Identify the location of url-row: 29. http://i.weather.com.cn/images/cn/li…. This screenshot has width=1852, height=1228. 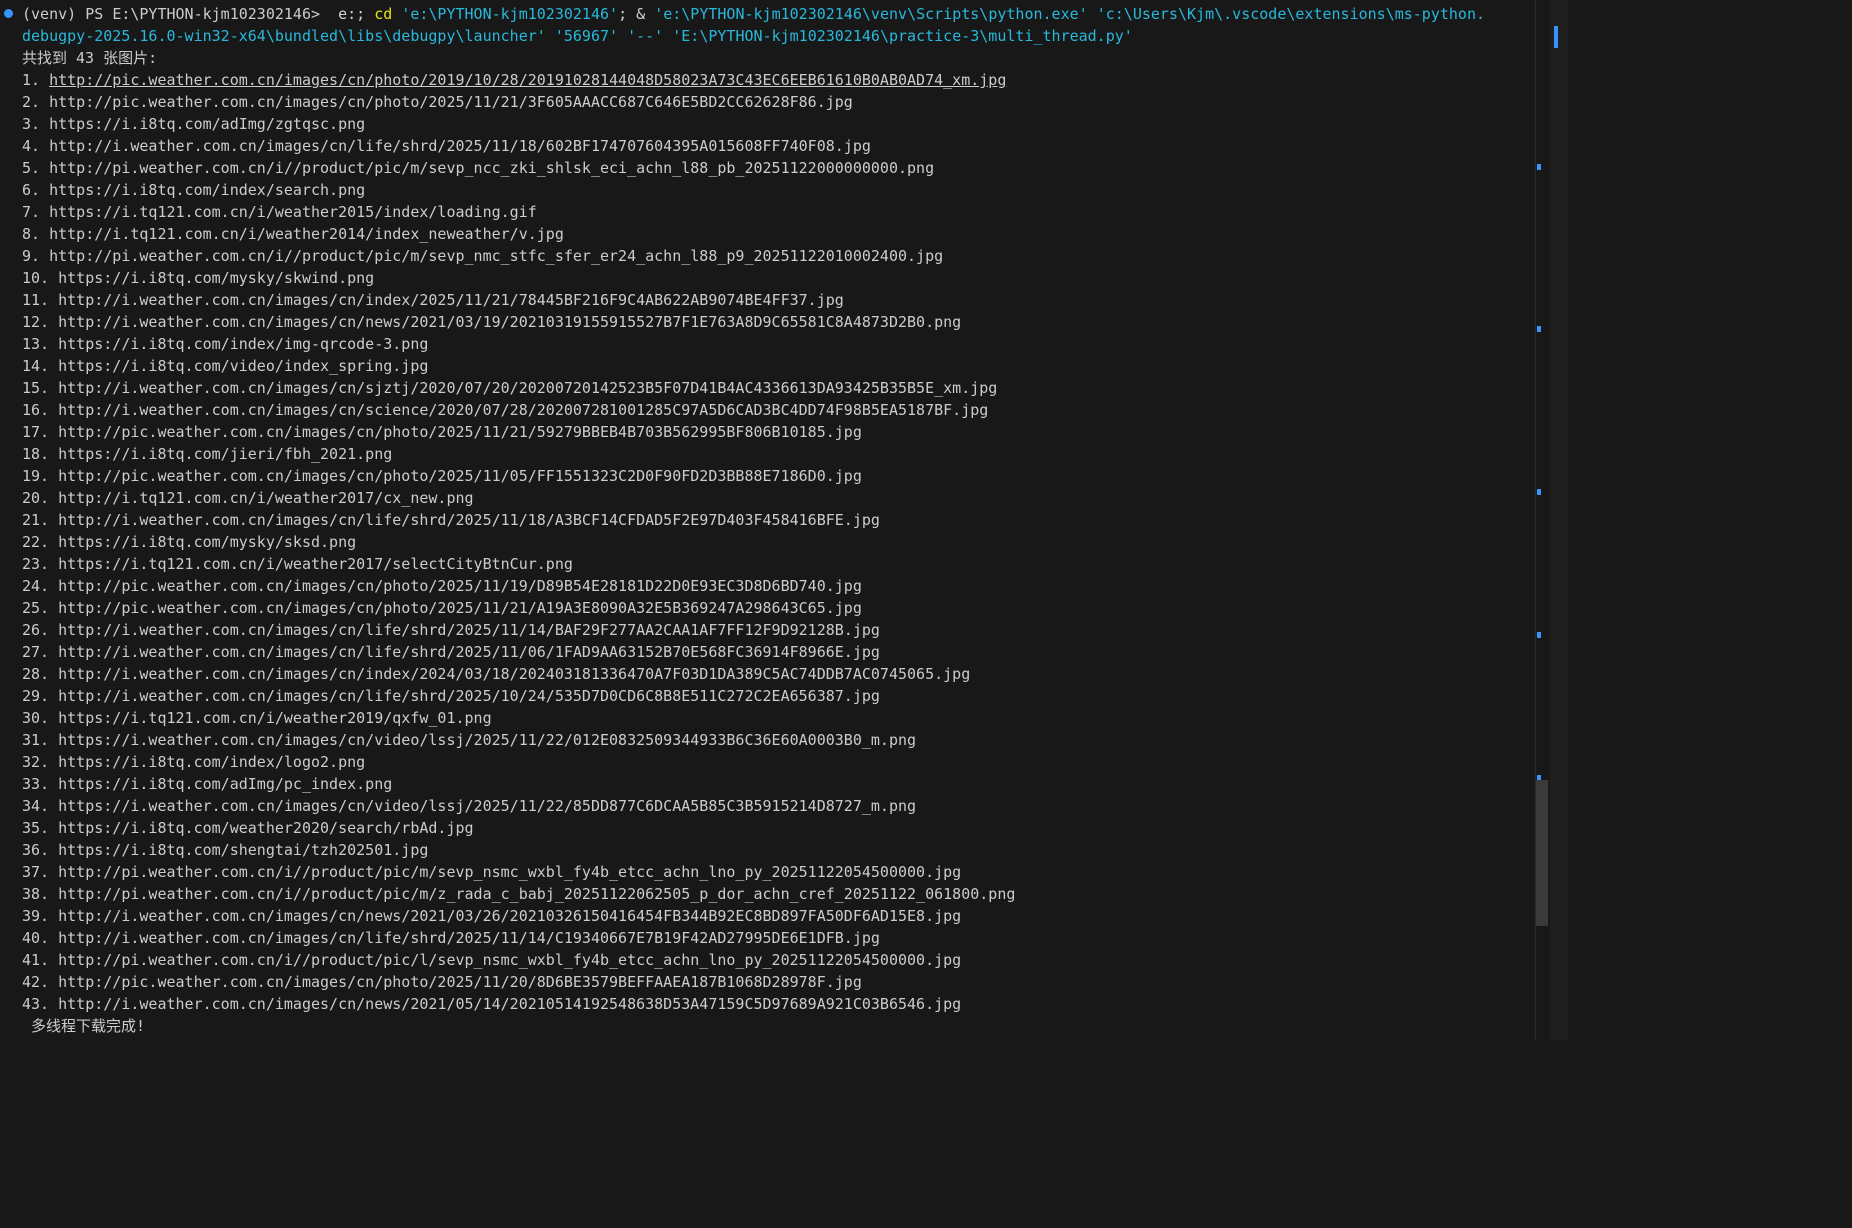
(777, 696).